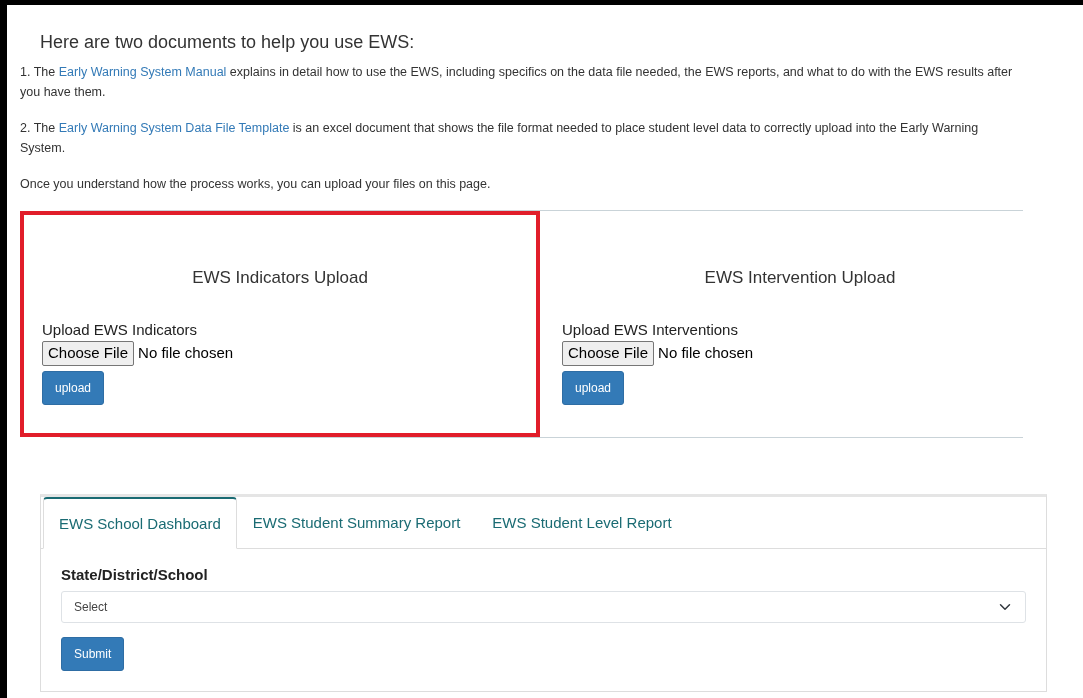 This screenshot has height=698, width=1083. Describe the element at coordinates (93, 653) in the screenshot. I see `submit-button: Submit` at that location.